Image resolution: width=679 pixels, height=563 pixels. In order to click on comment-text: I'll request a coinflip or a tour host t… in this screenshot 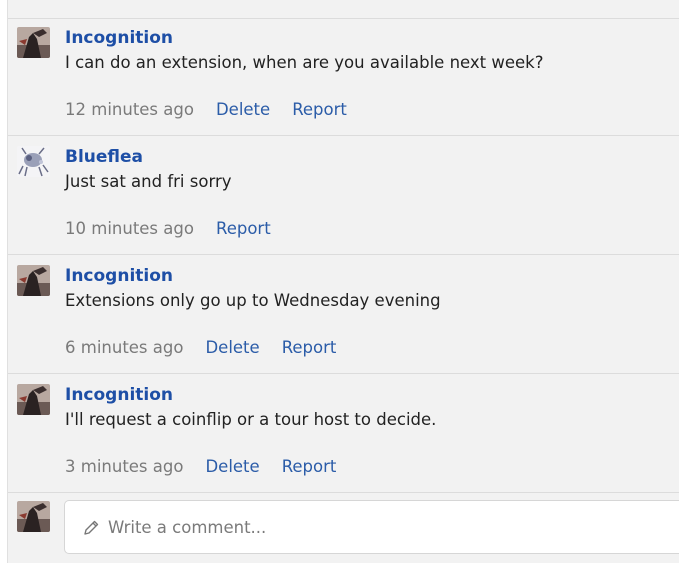, I will do `click(251, 419)`.